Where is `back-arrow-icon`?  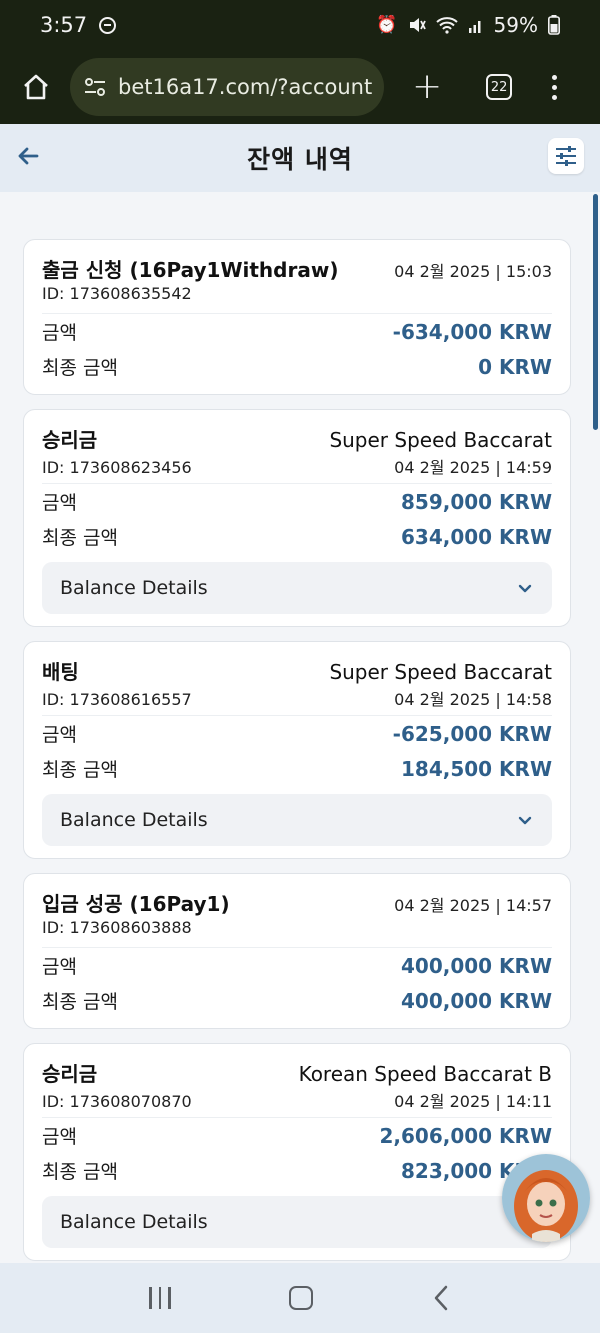 back-arrow-icon is located at coordinates (28, 156).